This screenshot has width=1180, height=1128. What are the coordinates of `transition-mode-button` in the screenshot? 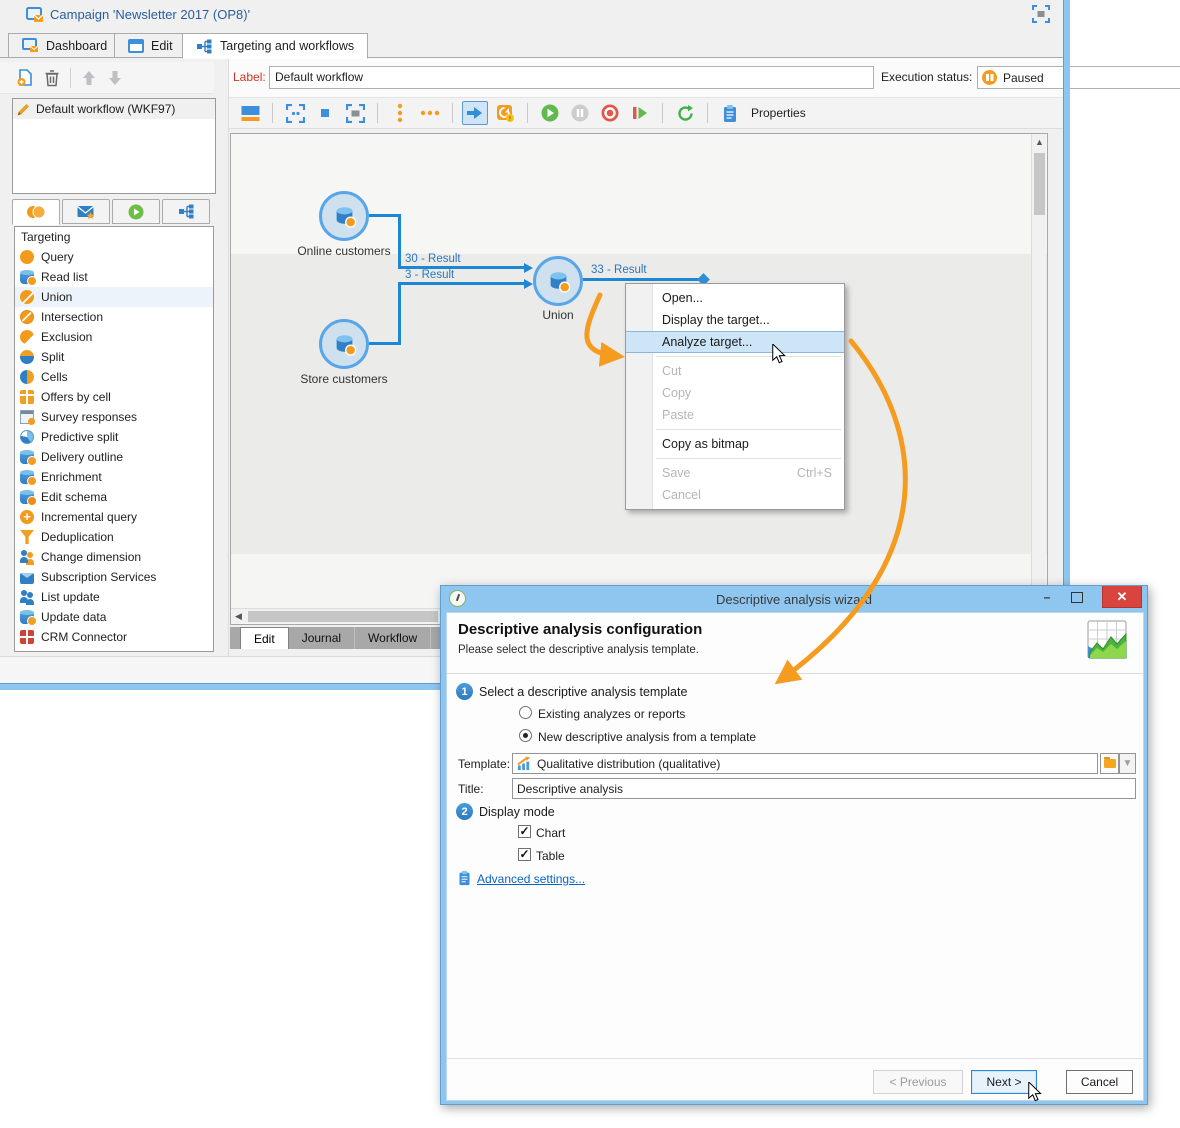 It's located at (475, 113).